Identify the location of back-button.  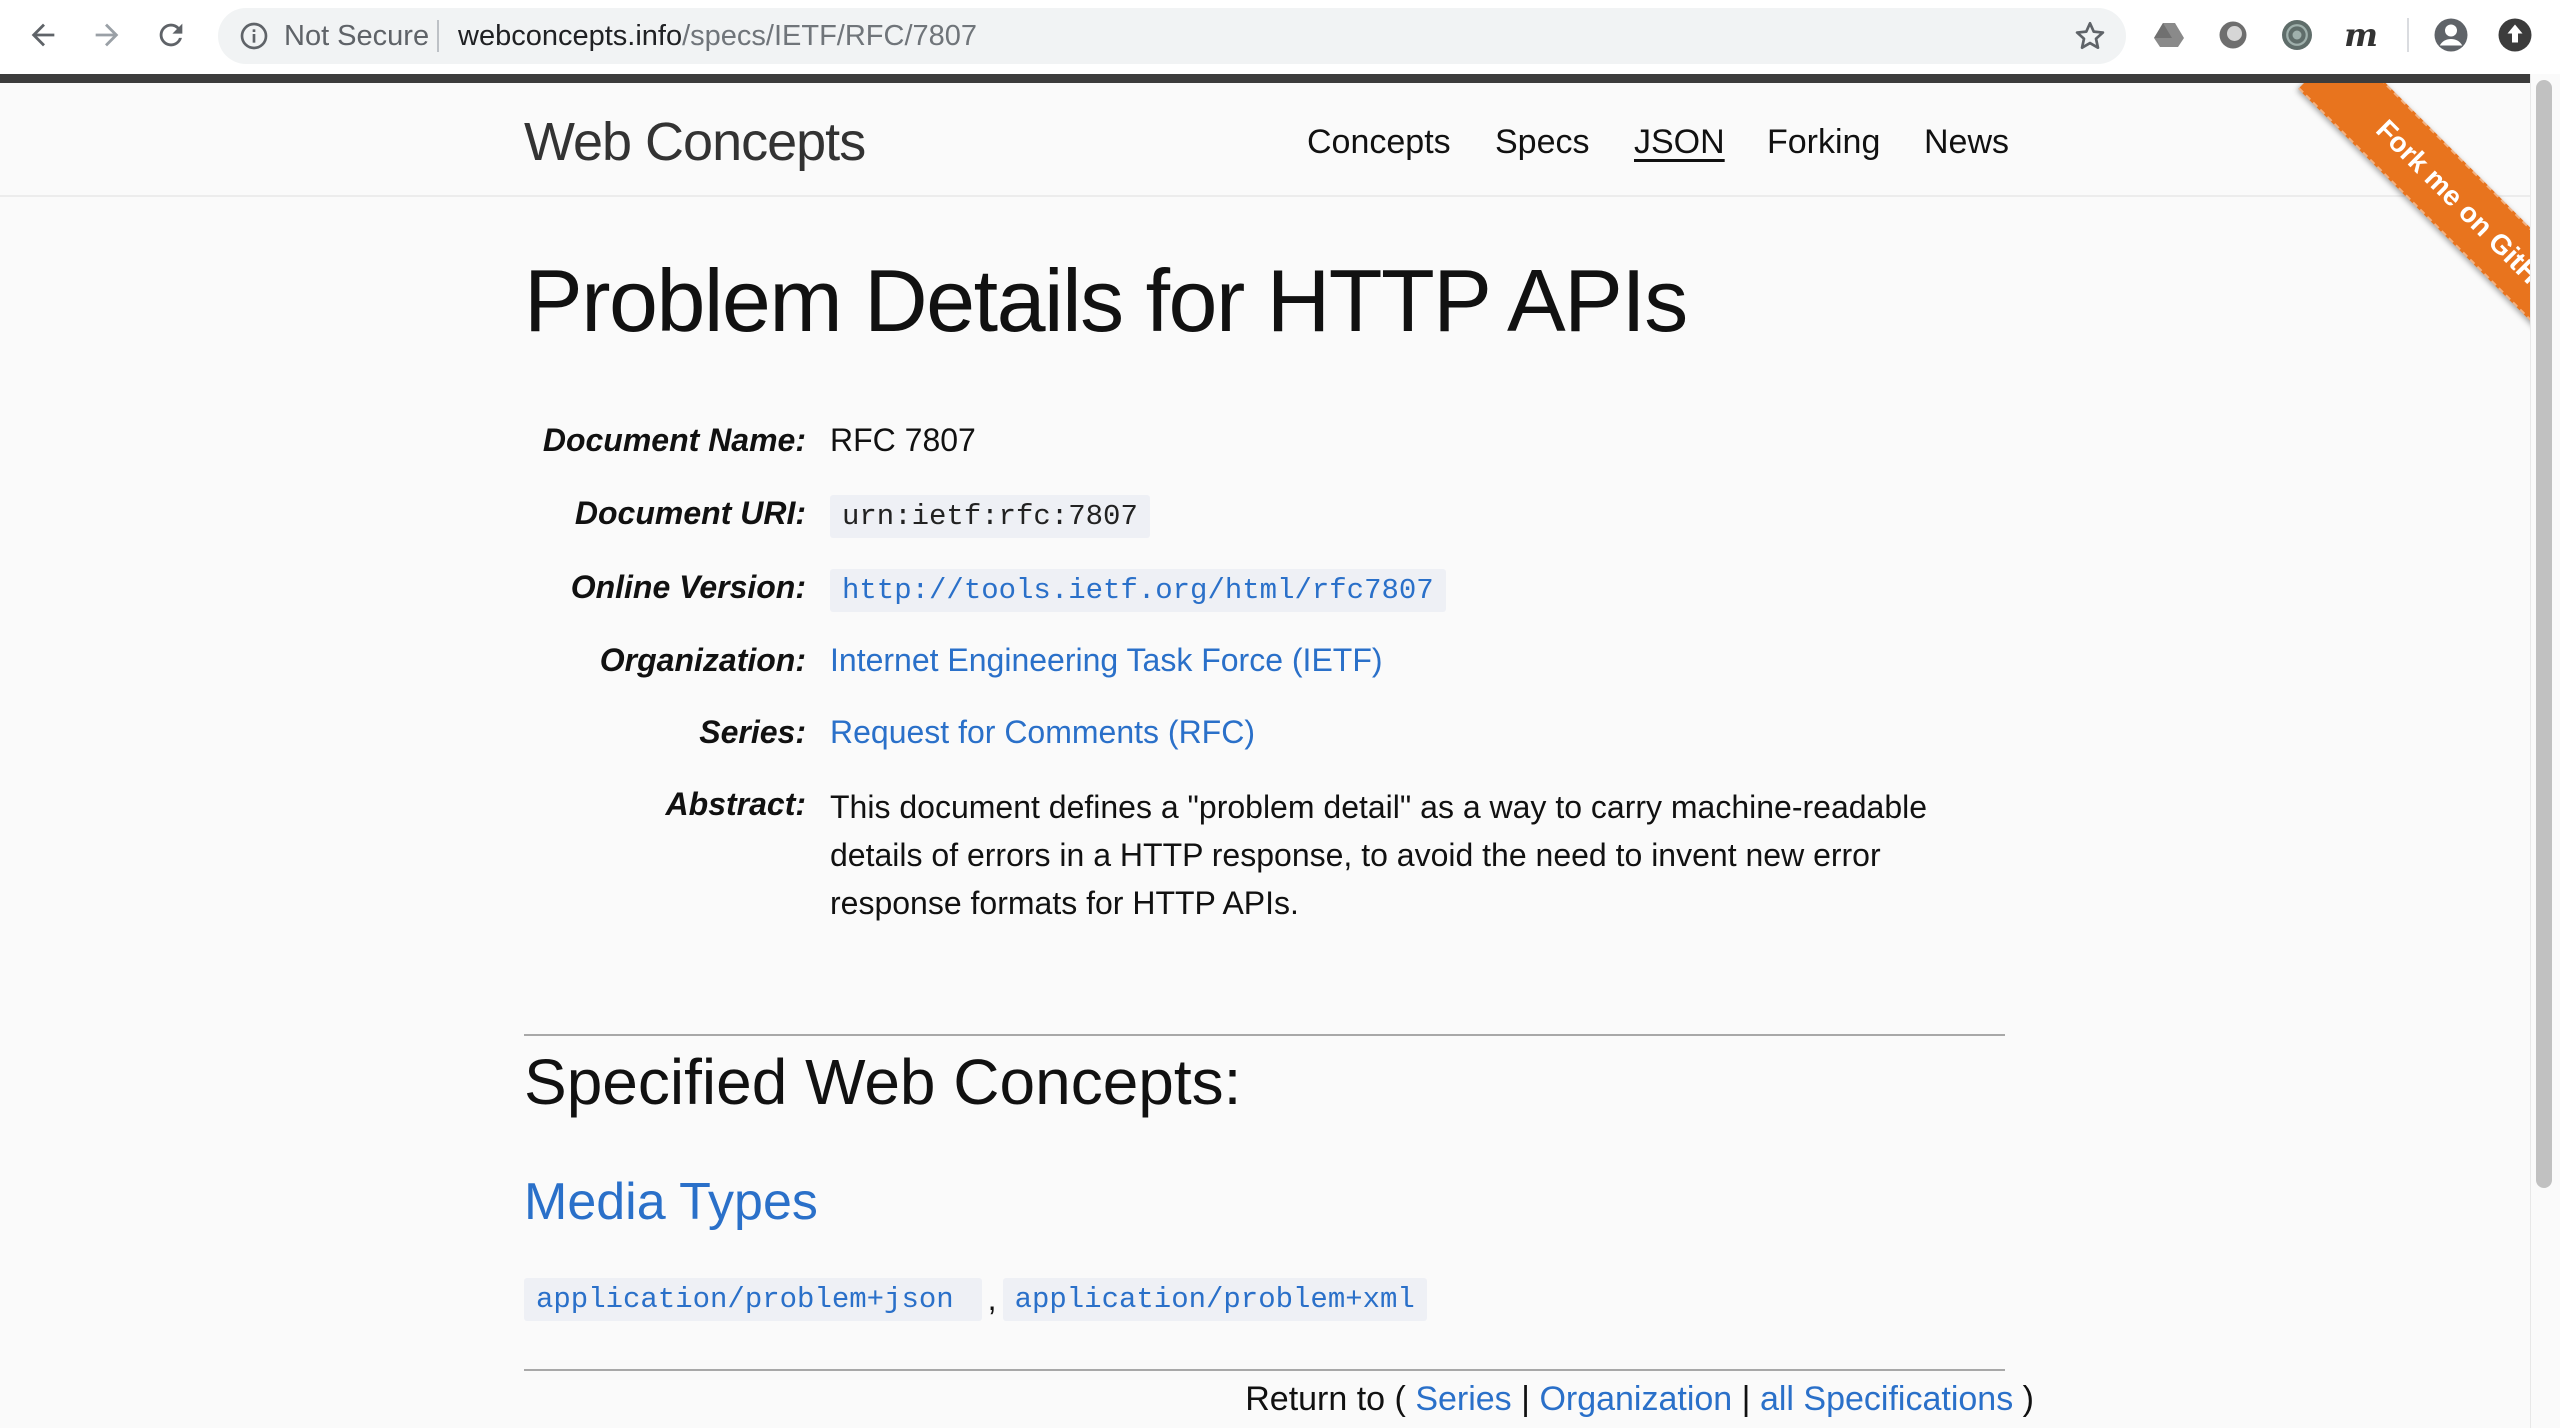
(43, 35).